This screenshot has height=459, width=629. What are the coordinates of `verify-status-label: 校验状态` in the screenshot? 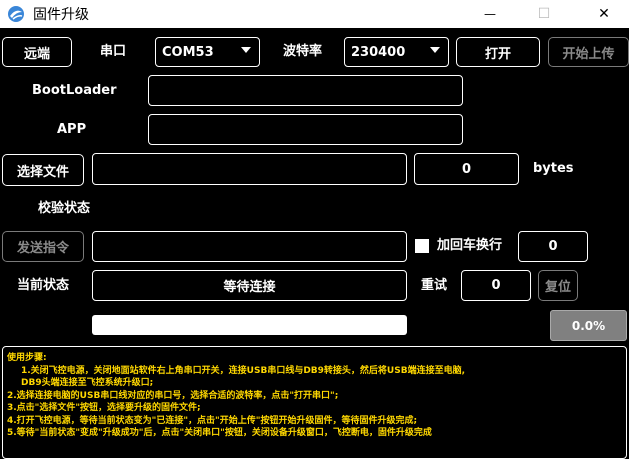 It's located at (64, 208).